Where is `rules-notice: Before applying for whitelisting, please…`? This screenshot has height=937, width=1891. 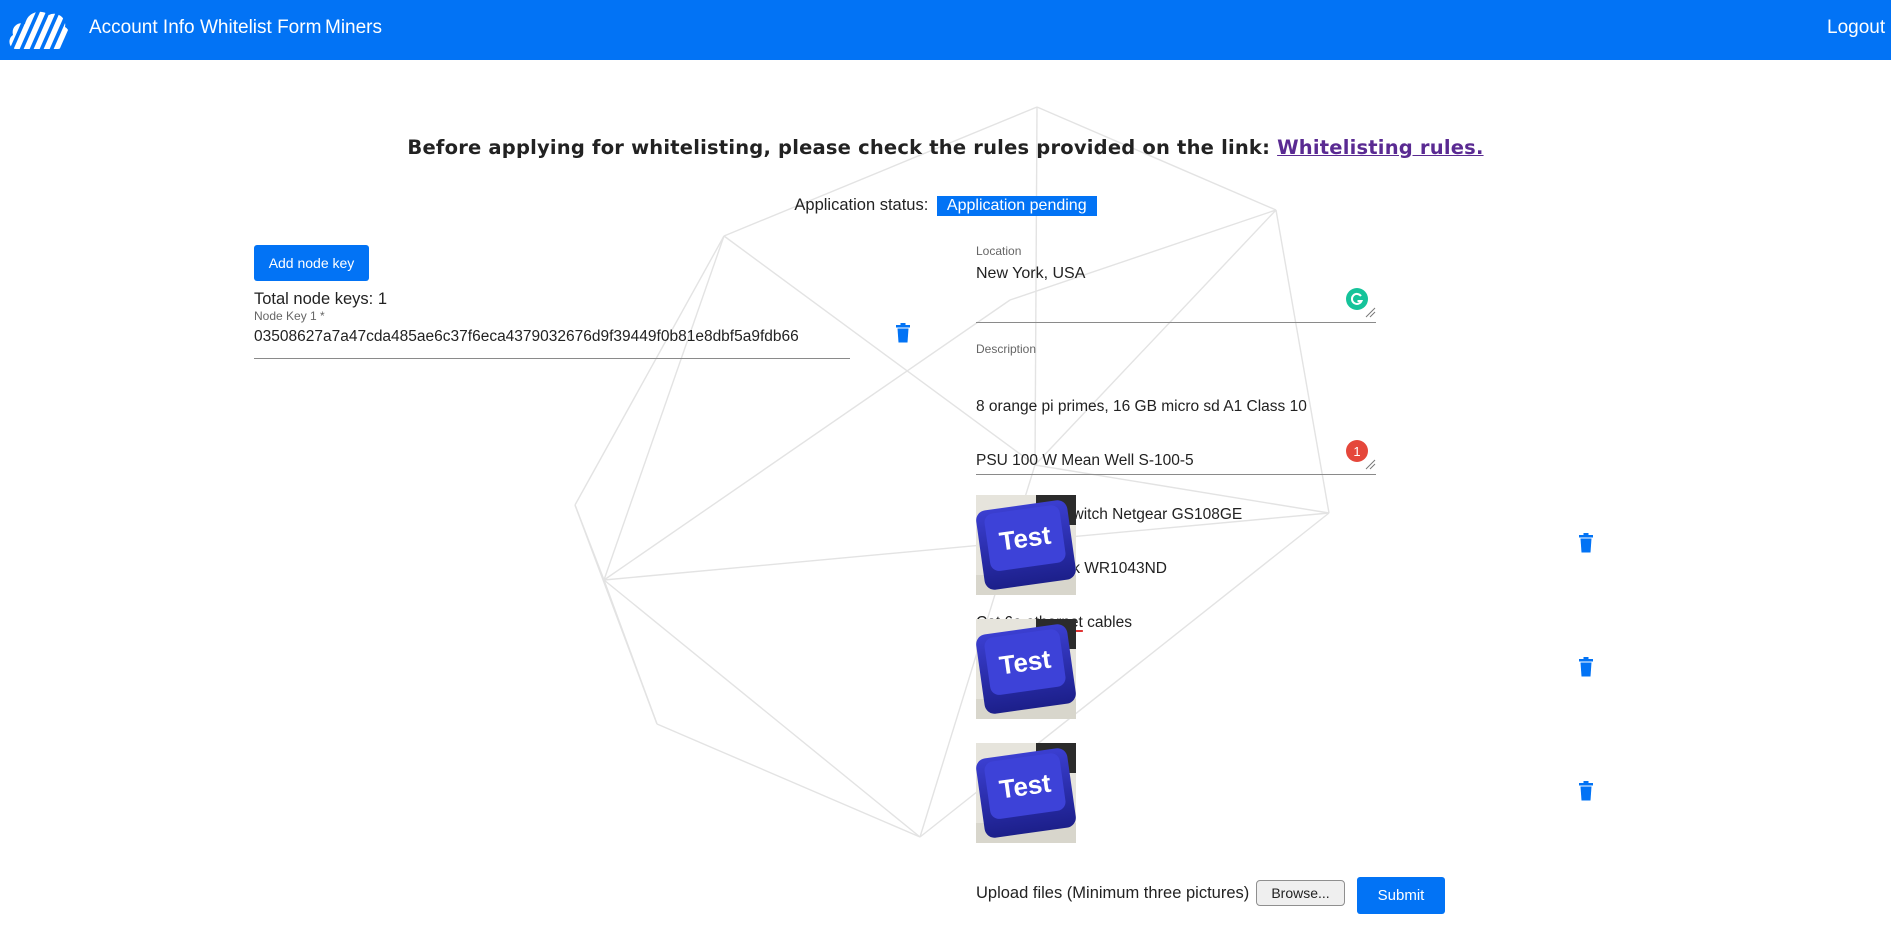
rules-notice: Before applying for whitelisting, please… is located at coordinates (945, 147).